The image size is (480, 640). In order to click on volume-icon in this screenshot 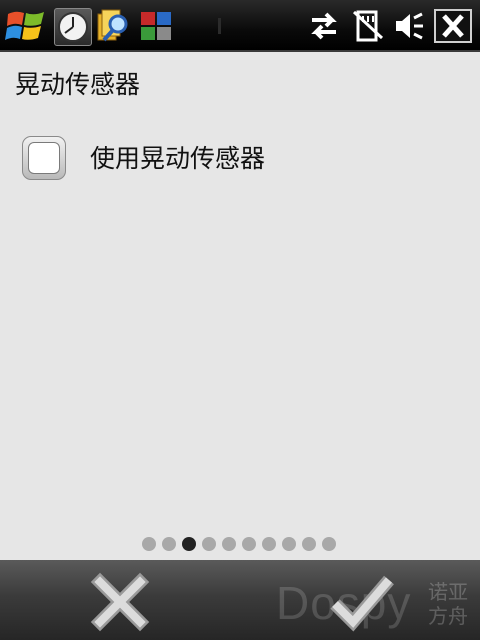, I will do `click(409, 26)`.